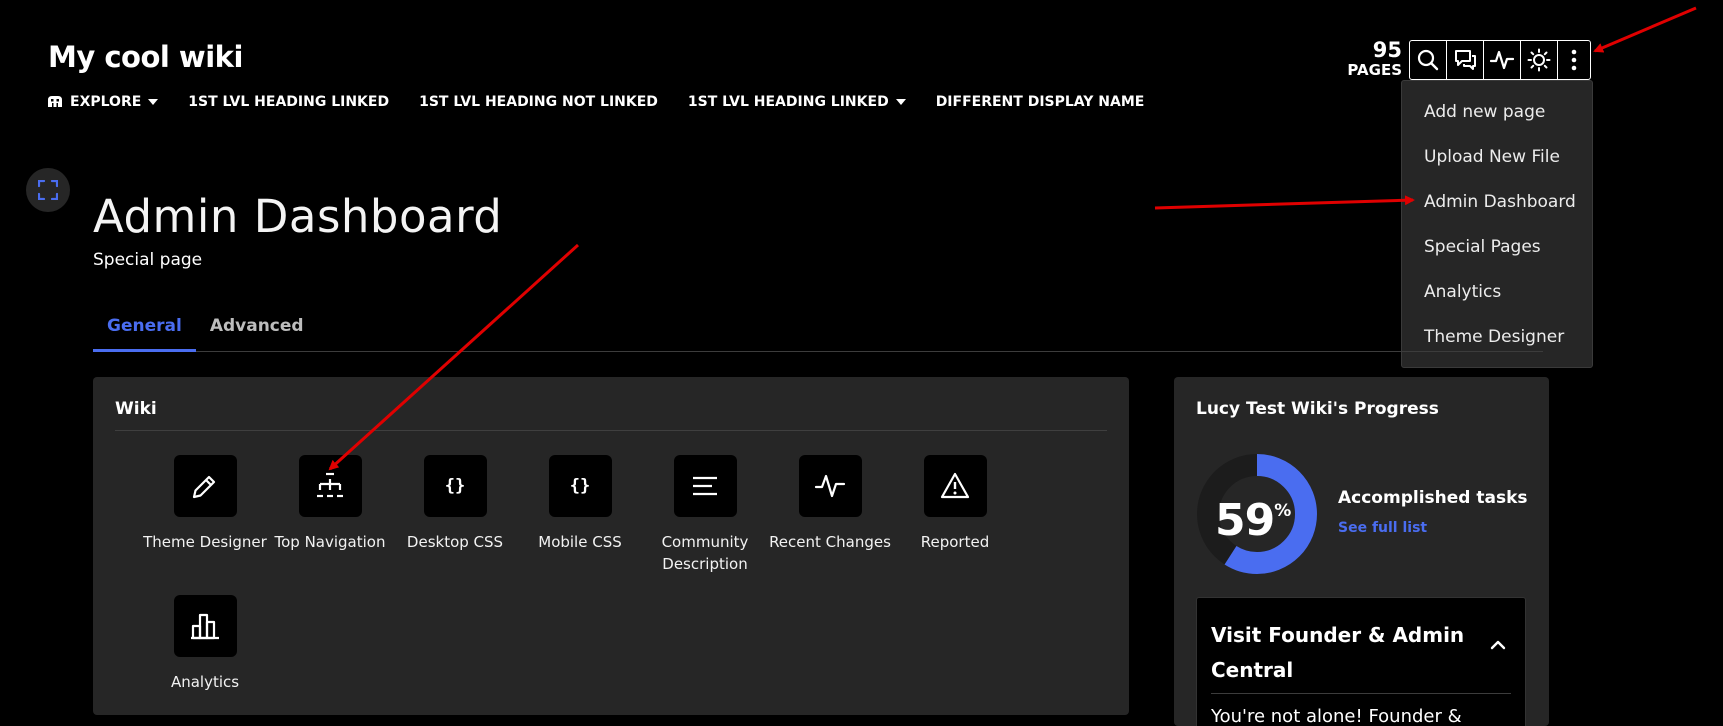 The height and width of the screenshot is (726, 1723). Describe the element at coordinates (830, 542) in the screenshot. I see `tile-label: Recent Changes` at that location.